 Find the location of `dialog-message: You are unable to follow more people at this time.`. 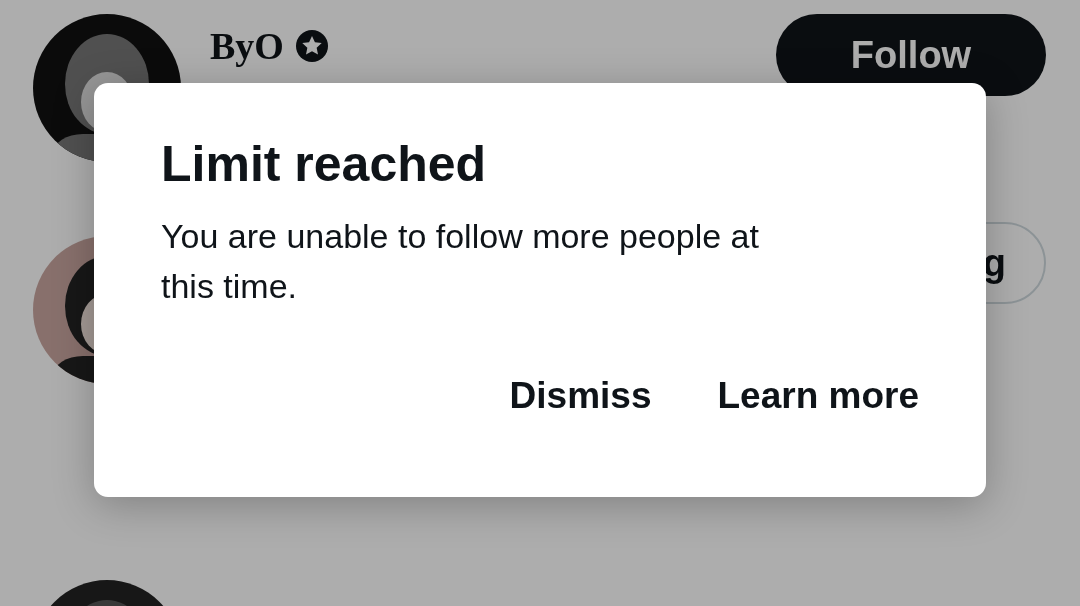

dialog-message: You are unable to follow more people at this time. is located at coordinates (460, 261).